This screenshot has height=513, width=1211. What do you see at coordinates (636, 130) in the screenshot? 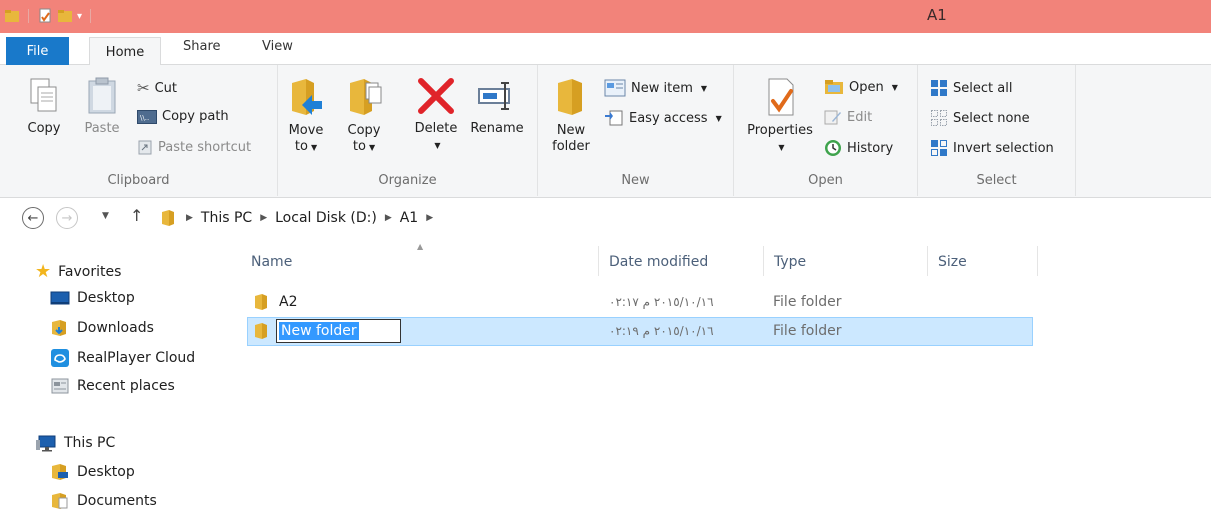
I see `group-new: New folder New item ▼ Easy access ▼ New` at bounding box center [636, 130].